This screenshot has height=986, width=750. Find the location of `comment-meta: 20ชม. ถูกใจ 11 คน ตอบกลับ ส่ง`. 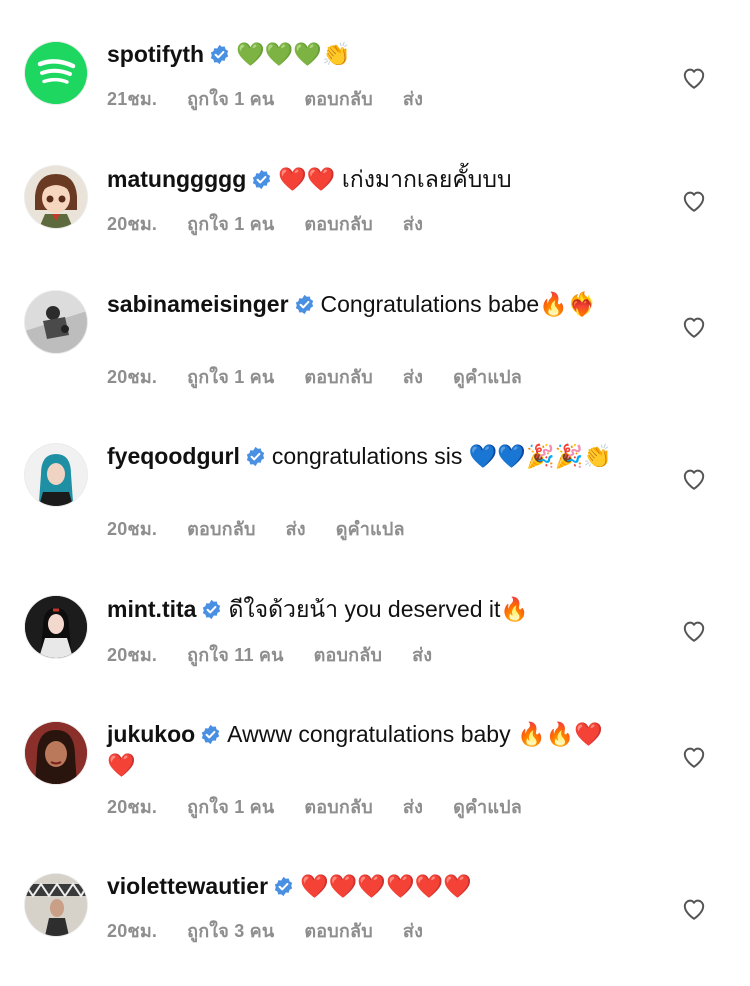

comment-meta: 20ชม. ถูกใจ 11 คน ตอบกลับ ส่ง is located at coordinates (284, 654).